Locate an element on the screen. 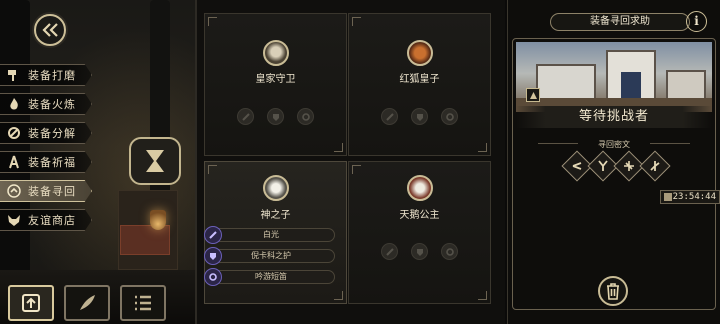  rune-slots is located at coordinates (616, 166).